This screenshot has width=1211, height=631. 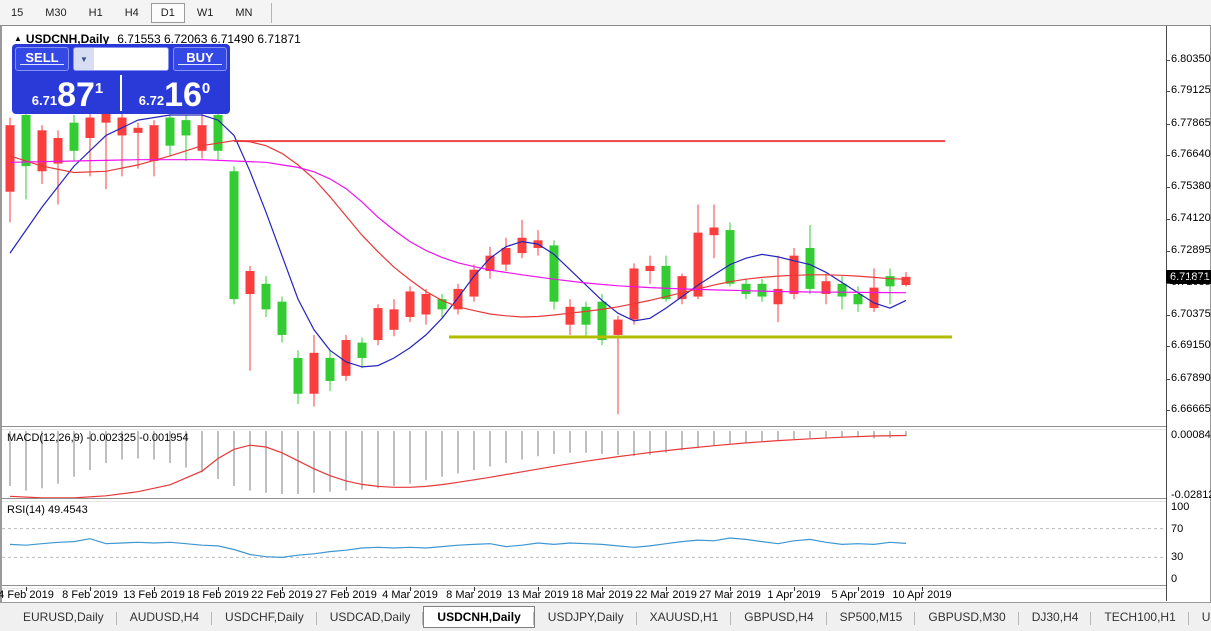 What do you see at coordinates (205, 13) in the screenshot?
I see `timeframe-w1-button: W1` at bounding box center [205, 13].